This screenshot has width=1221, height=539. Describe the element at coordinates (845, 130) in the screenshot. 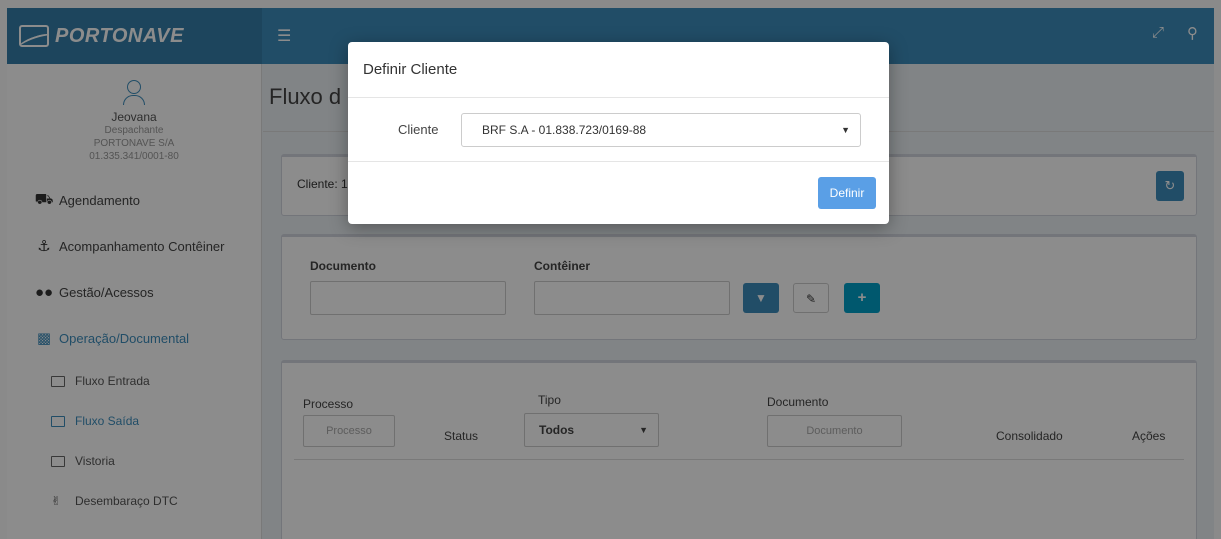

I see `caret-down-icon: ▼` at that location.